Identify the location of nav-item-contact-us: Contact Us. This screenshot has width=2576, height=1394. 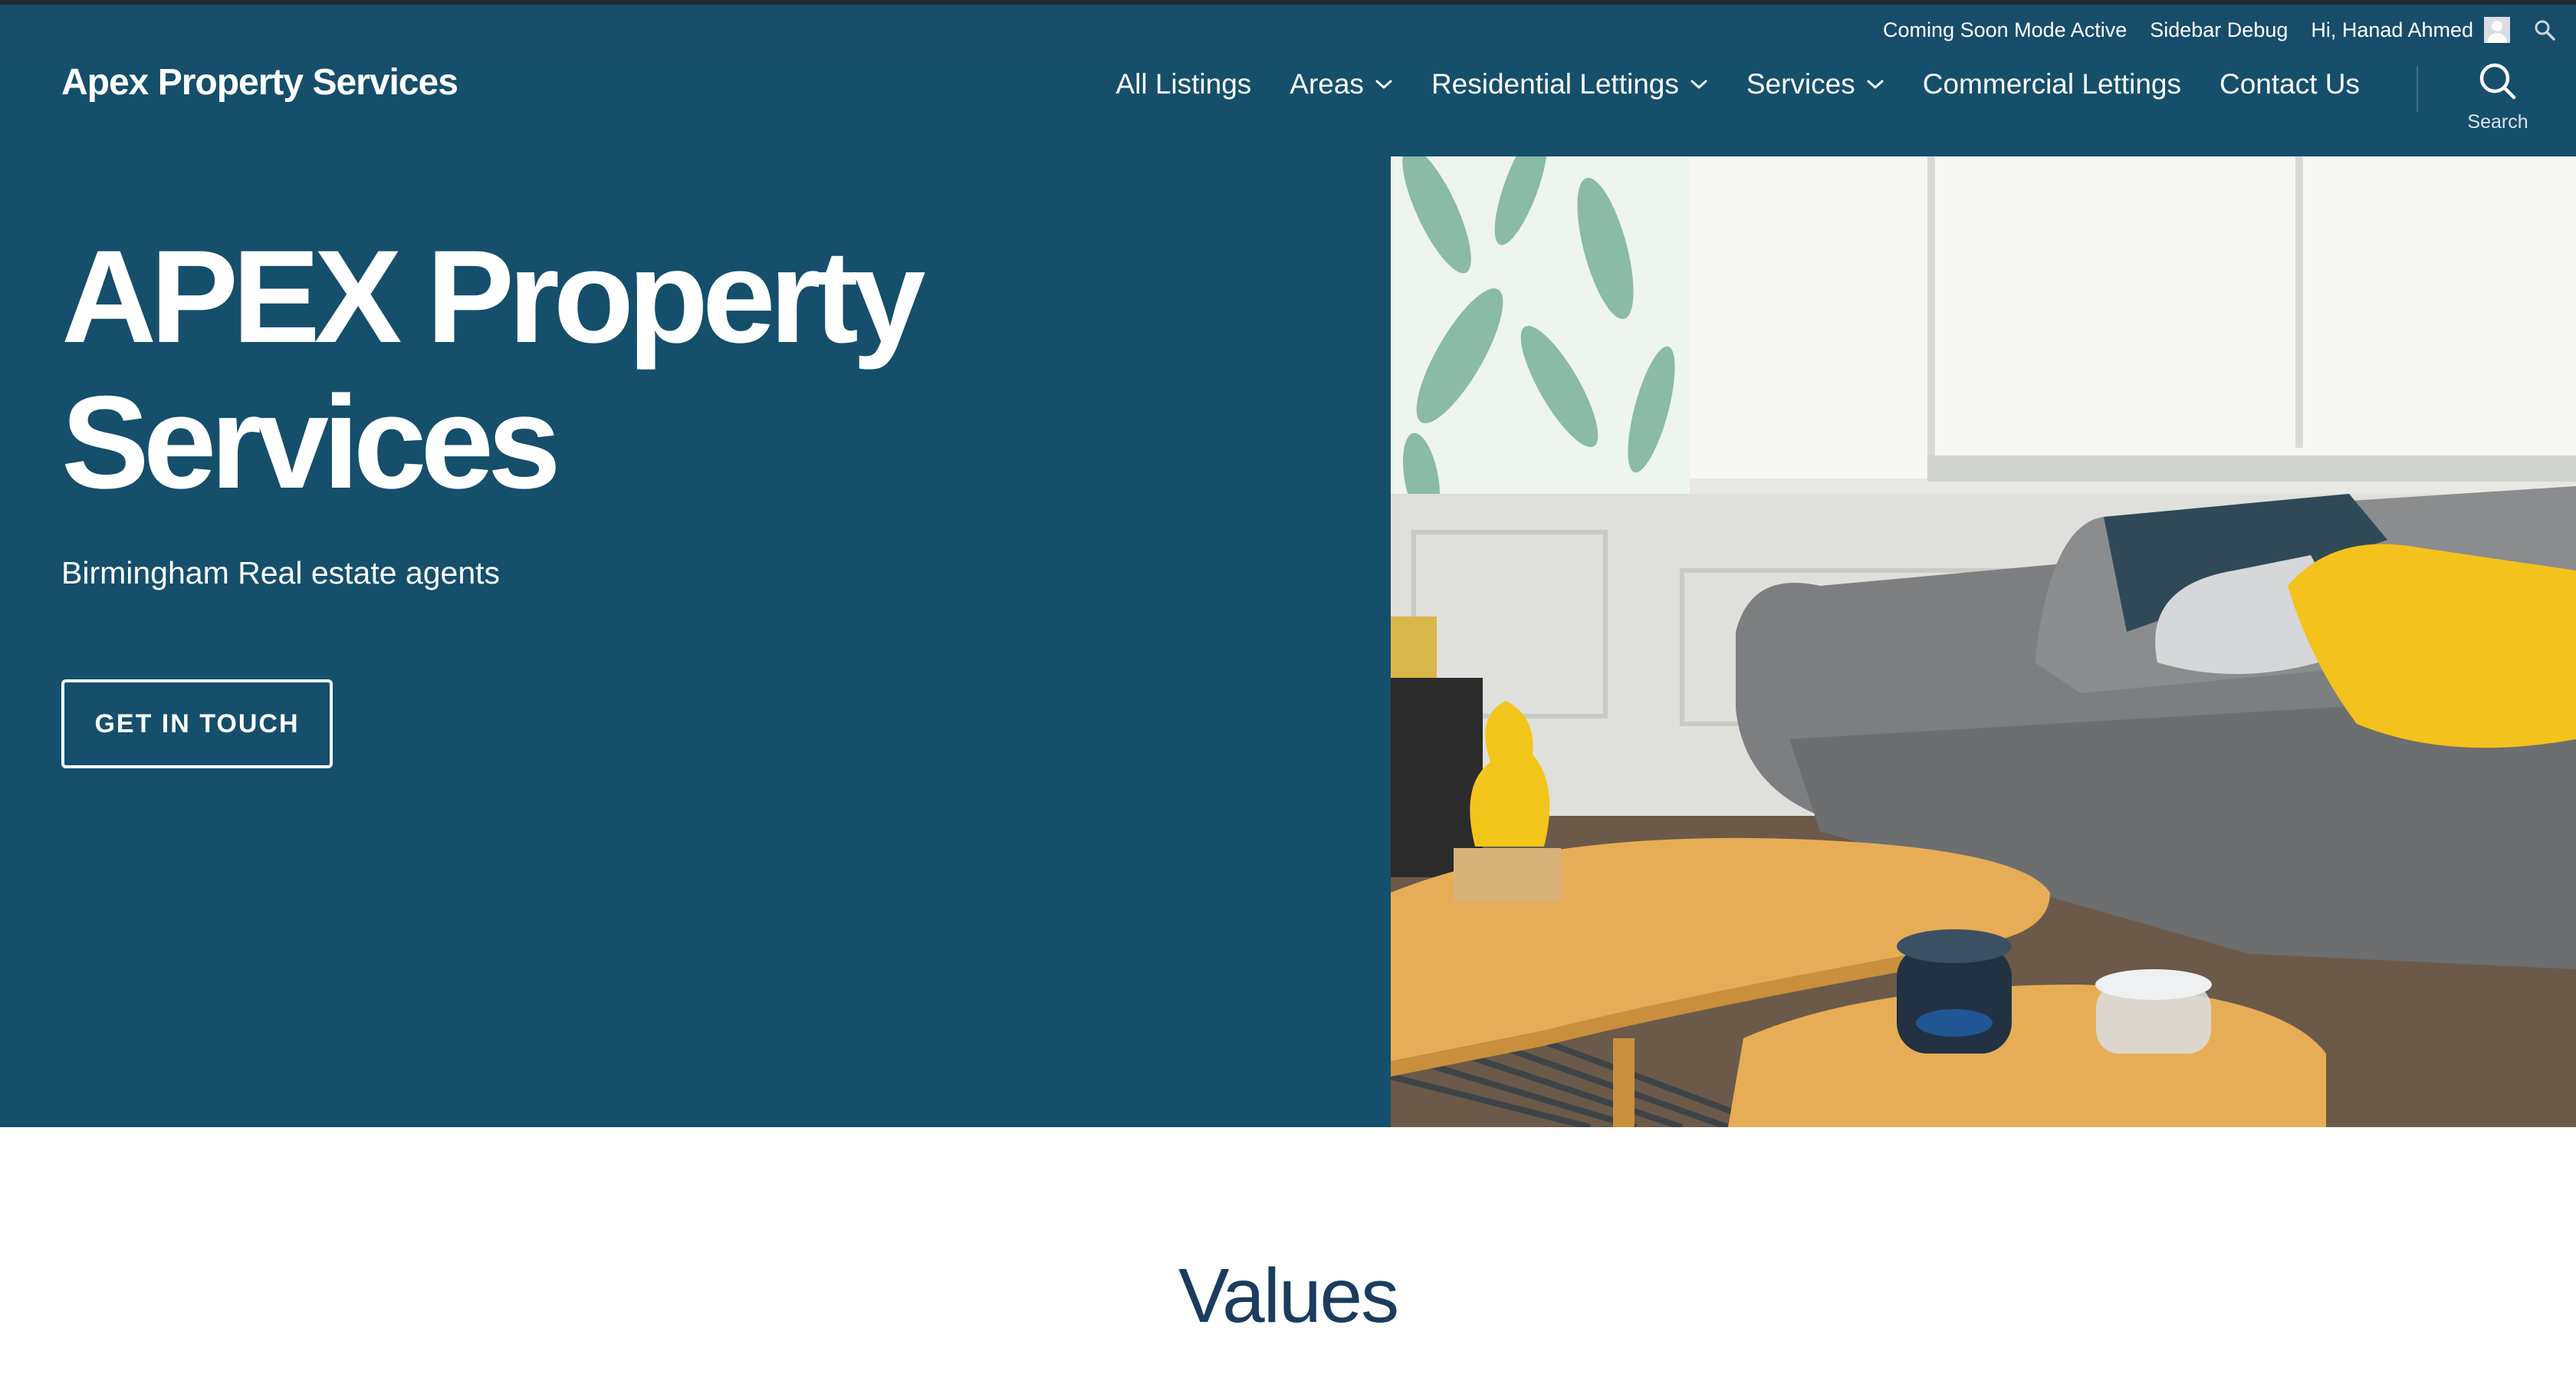
(2290, 84).